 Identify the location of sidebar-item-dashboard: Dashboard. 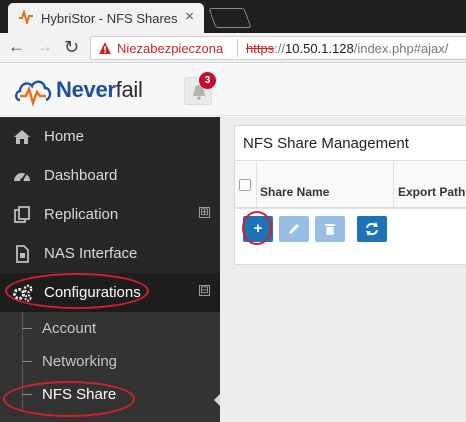
(110, 175).